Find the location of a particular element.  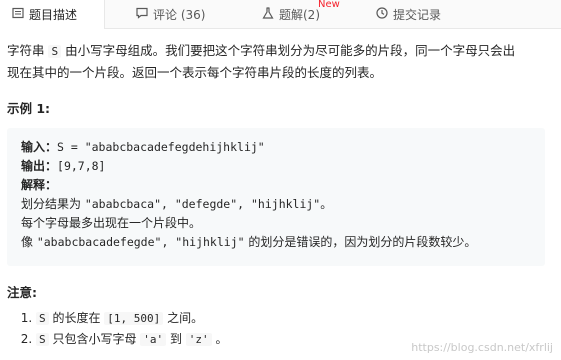

clock-icon is located at coordinates (382, 14).